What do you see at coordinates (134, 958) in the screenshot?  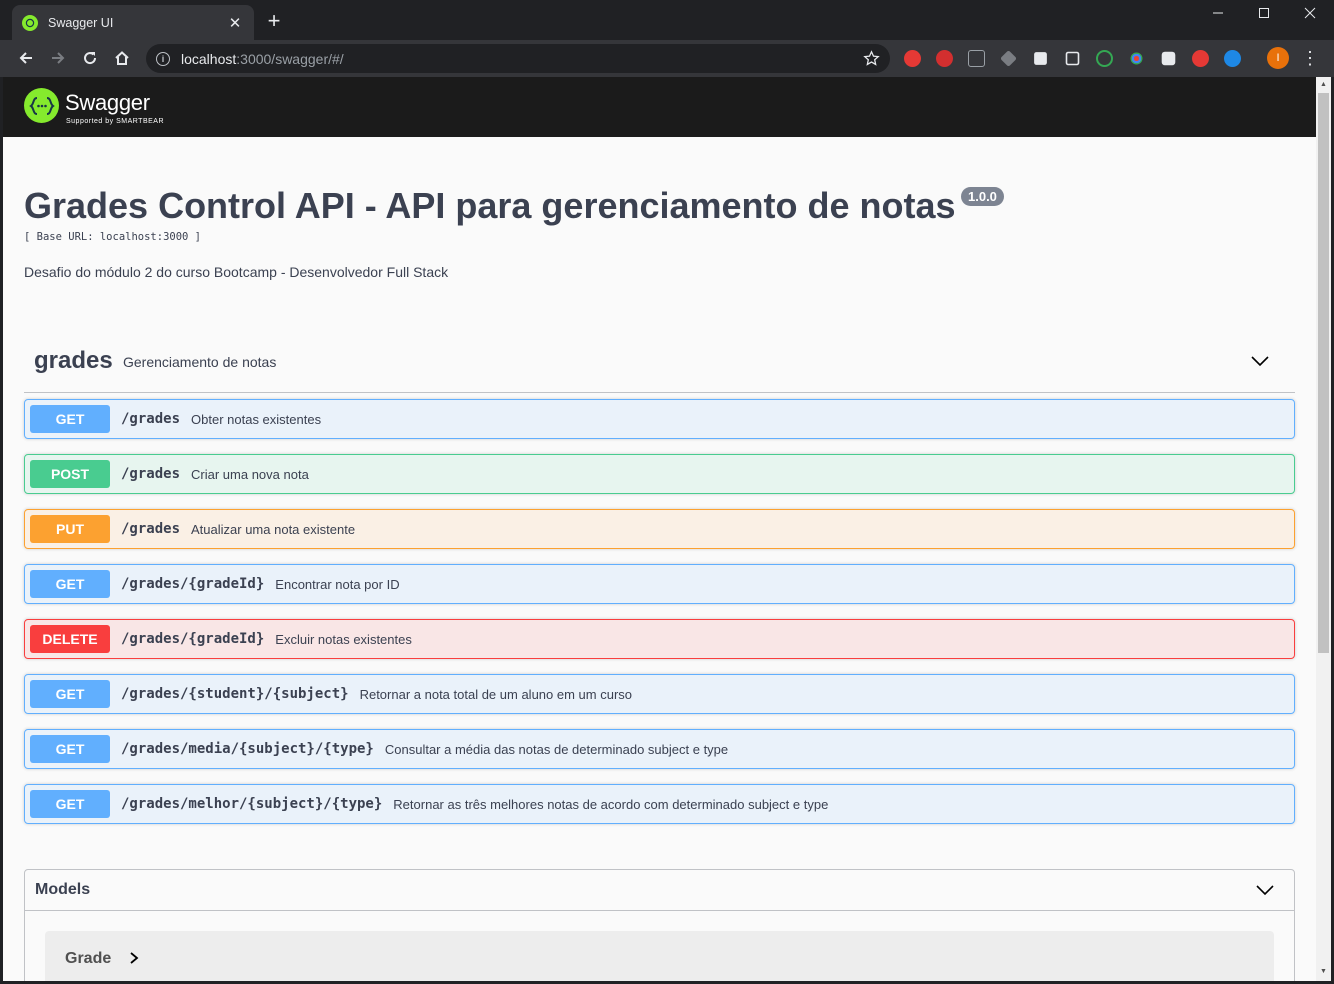 I see `chevron-right-icon` at bounding box center [134, 958].